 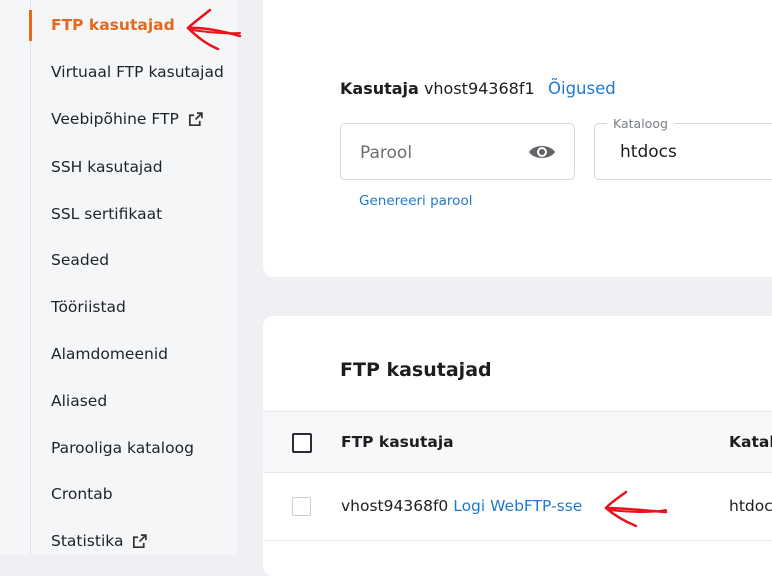 I want to click on sidebar-item-label: Tööriistad, so click(x=88, y=307).